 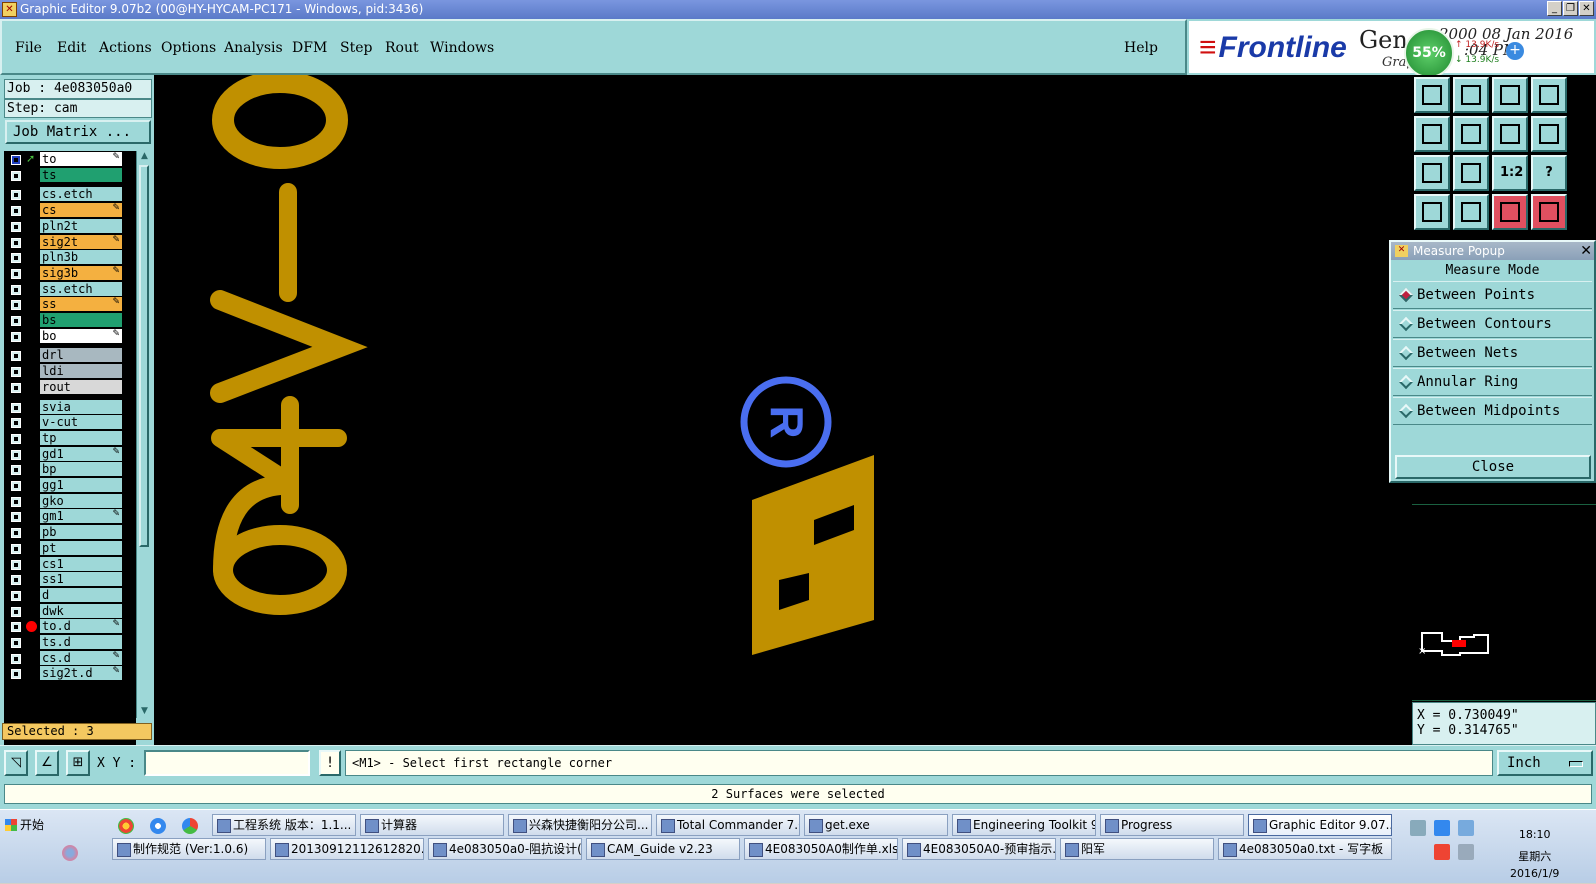 I want to click on menu-help: Help, so click(x=1141, y=48).